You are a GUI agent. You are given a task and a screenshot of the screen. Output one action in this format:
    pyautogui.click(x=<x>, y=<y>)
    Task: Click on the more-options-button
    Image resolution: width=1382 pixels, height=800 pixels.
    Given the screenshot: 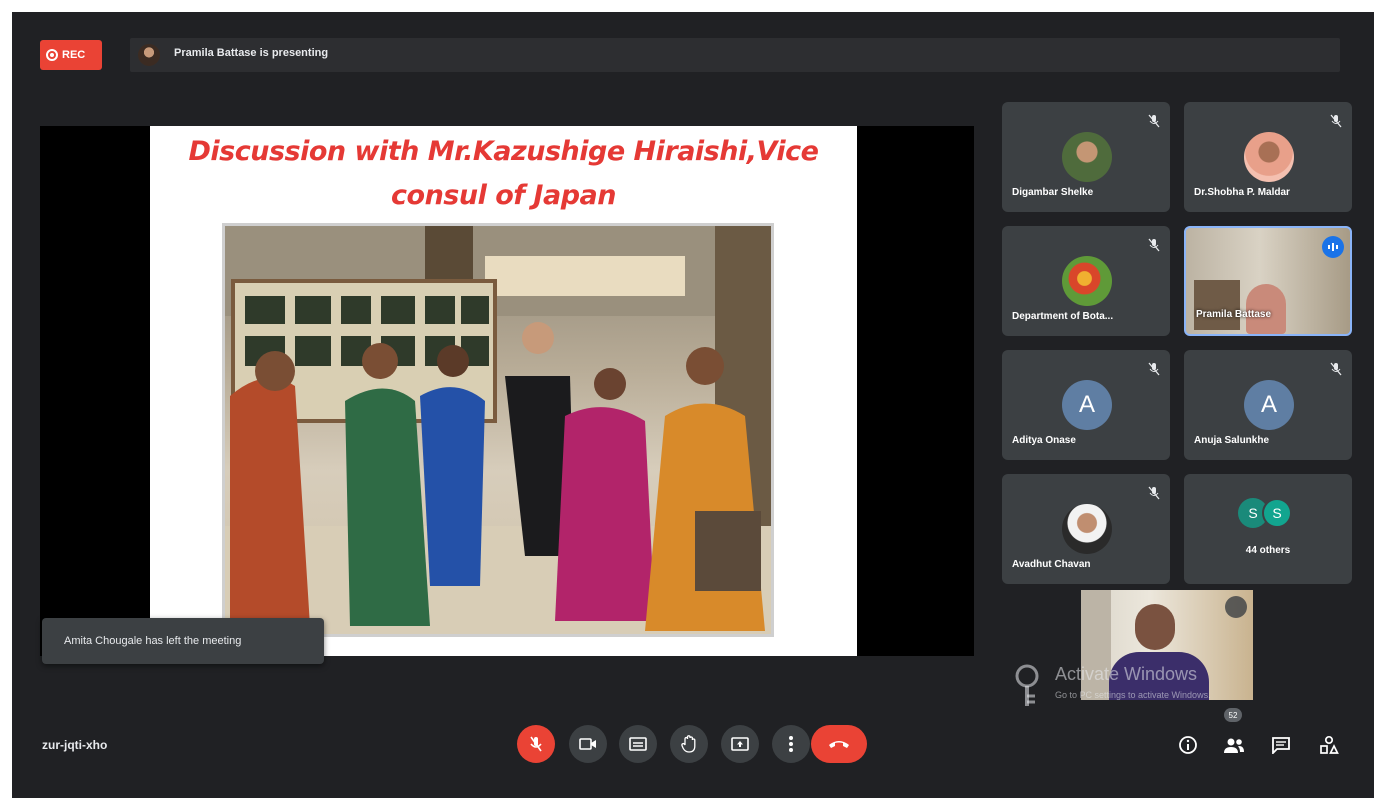 What is the action you would take?
    pyautogui.click(x=791, y=744)
    